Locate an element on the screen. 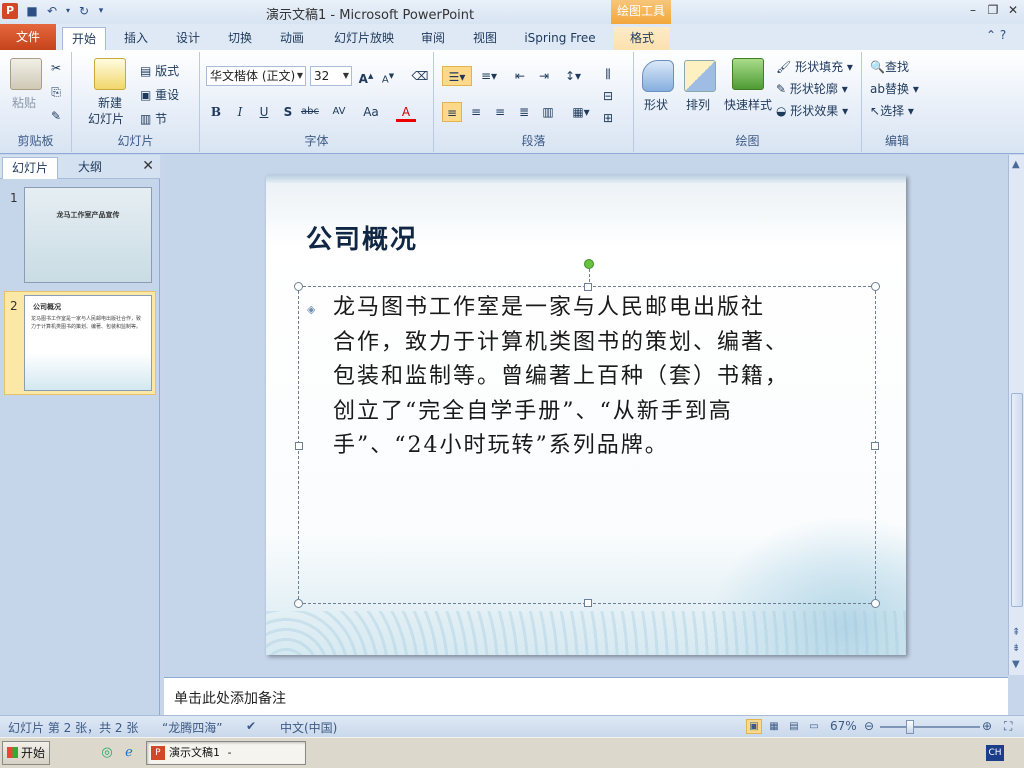  numbering-icon: ≡▾ is located at coordinates (489, 76).